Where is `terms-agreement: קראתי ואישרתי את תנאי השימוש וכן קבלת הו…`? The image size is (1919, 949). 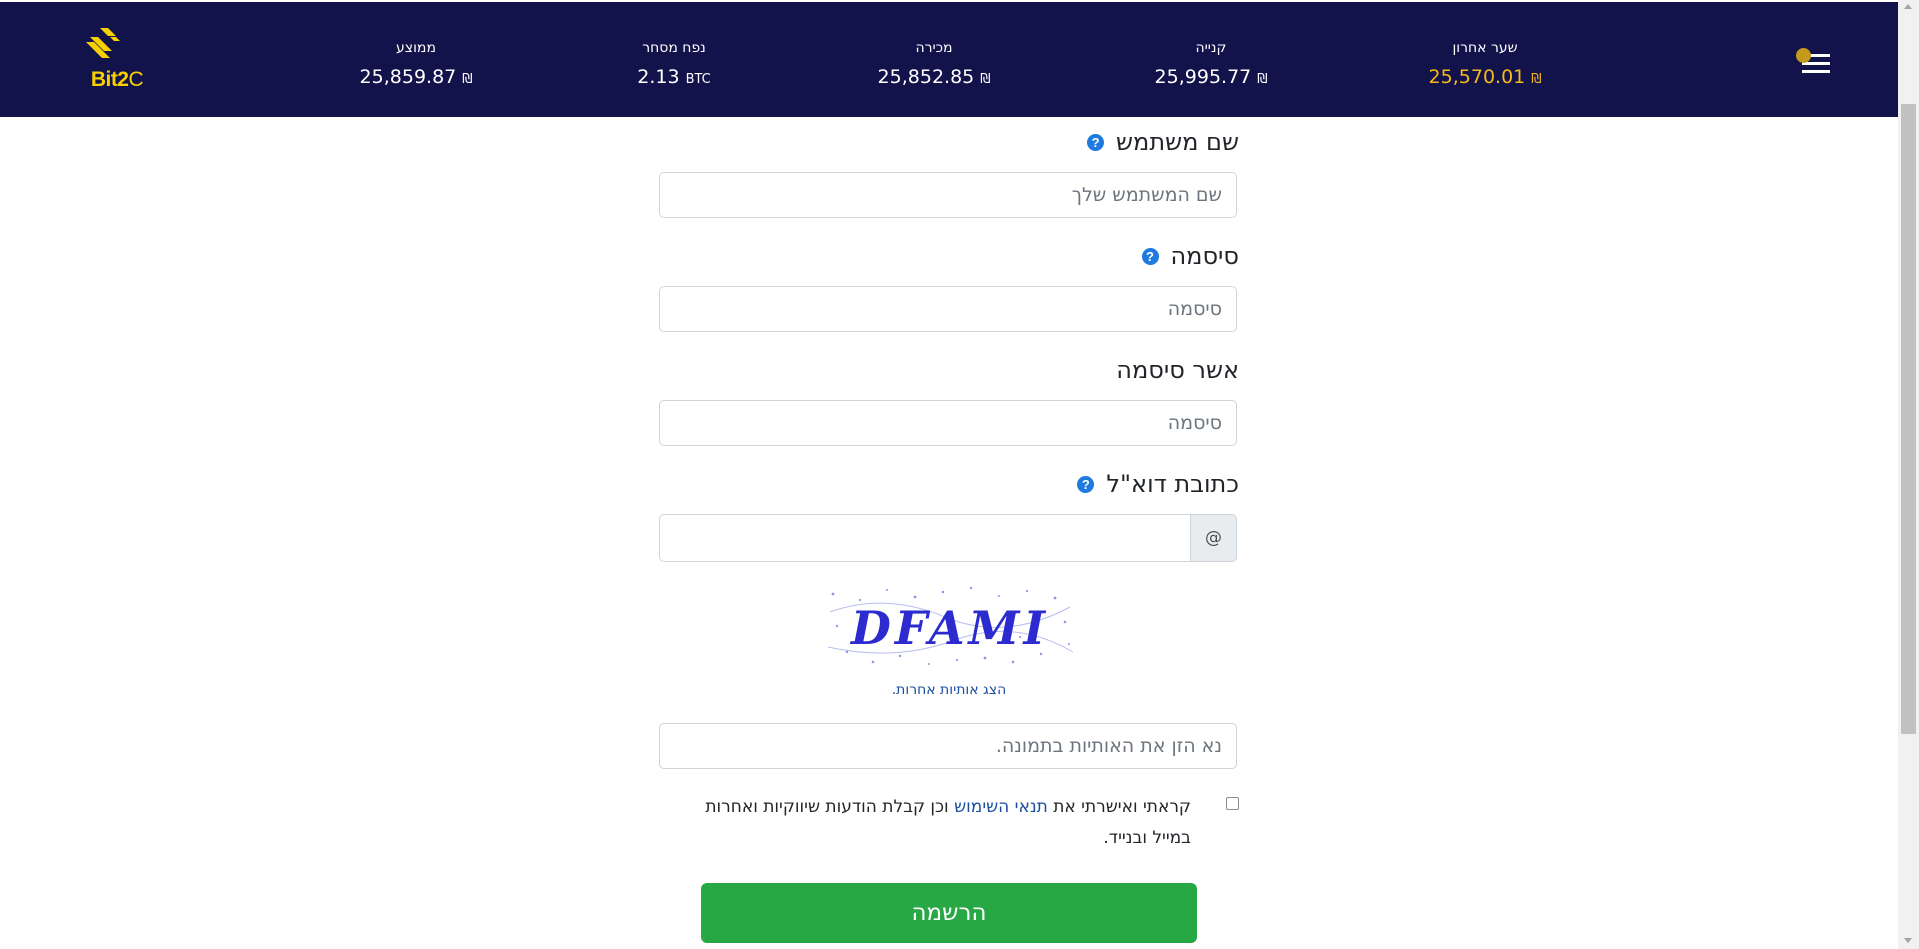 terms-agreement: קראתי ואישרתי את תנאי השימוש וכן קבלת הו… is located at coordinates (949, 822).